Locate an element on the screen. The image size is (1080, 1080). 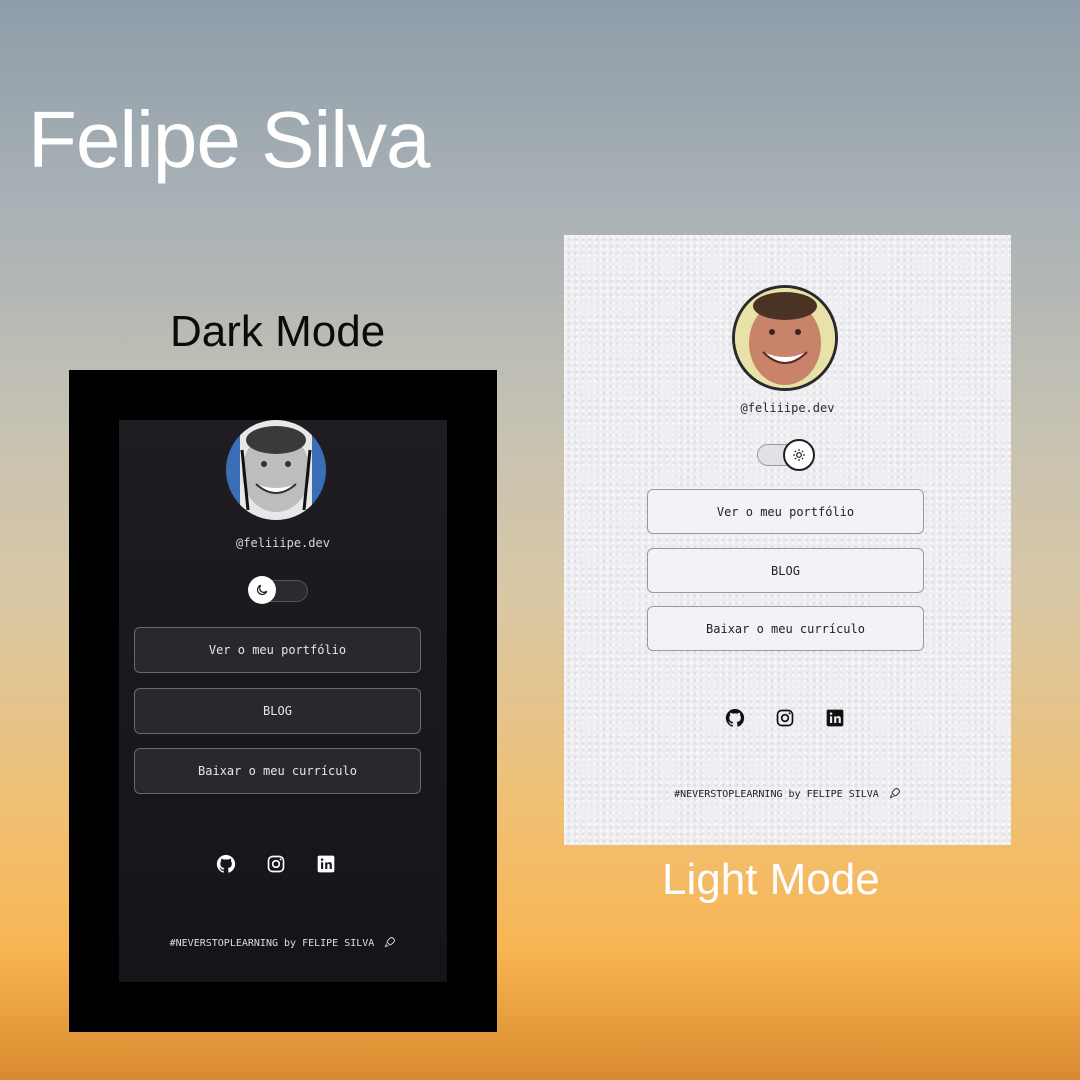
light-mode-label: Light Mode is located at coordinates (771, 879).